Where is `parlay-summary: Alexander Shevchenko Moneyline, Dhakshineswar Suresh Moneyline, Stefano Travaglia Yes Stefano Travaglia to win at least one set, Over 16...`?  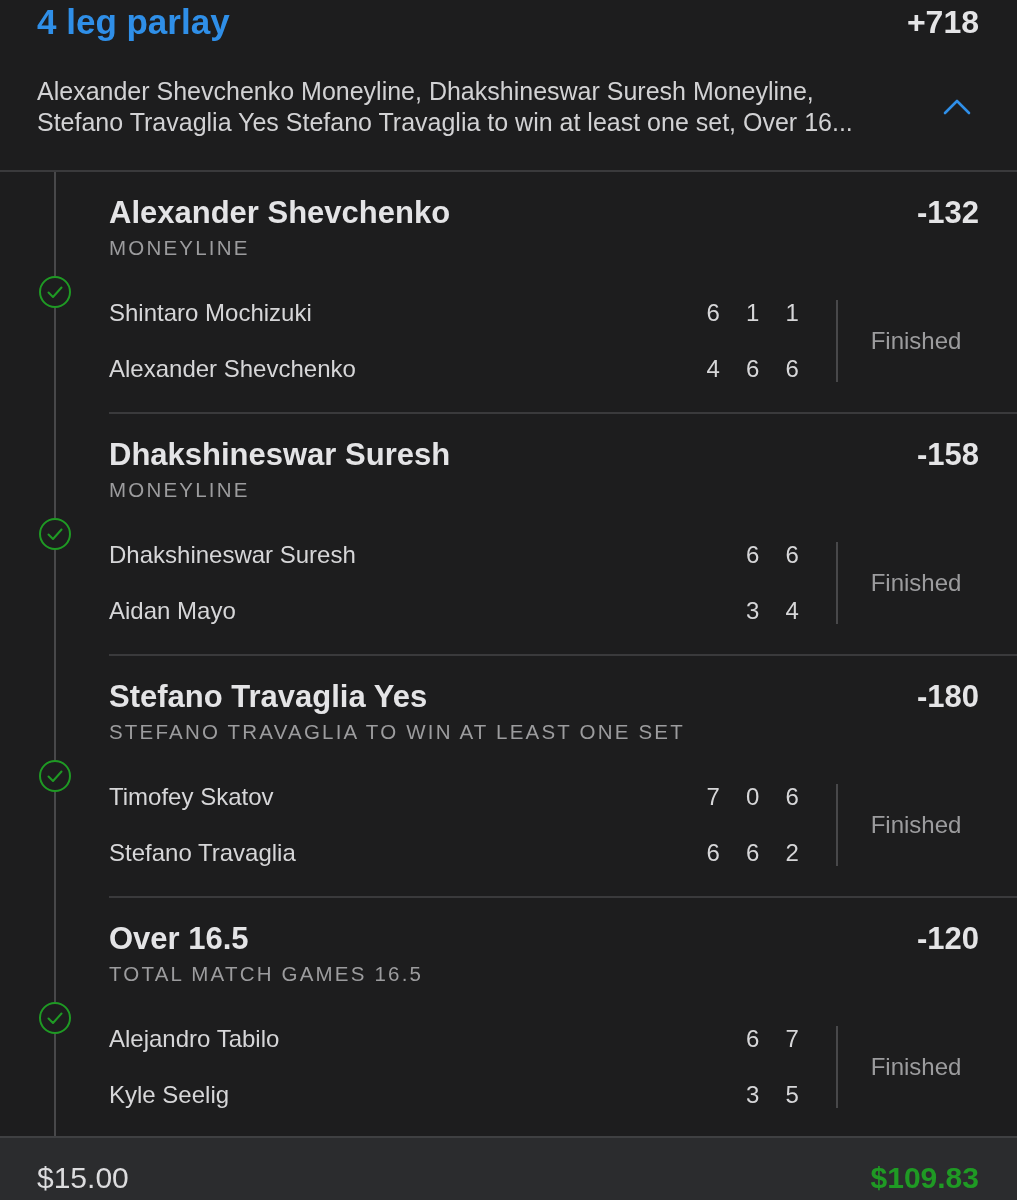 parlay-summary: Alexander Shevchenko Moneyline, Dhakshineswar Suresh Moneyline, Stefano Travaglia Yes Stefano Travaglia to win at least one set, Over 16... is located at coordinates (445, 107).